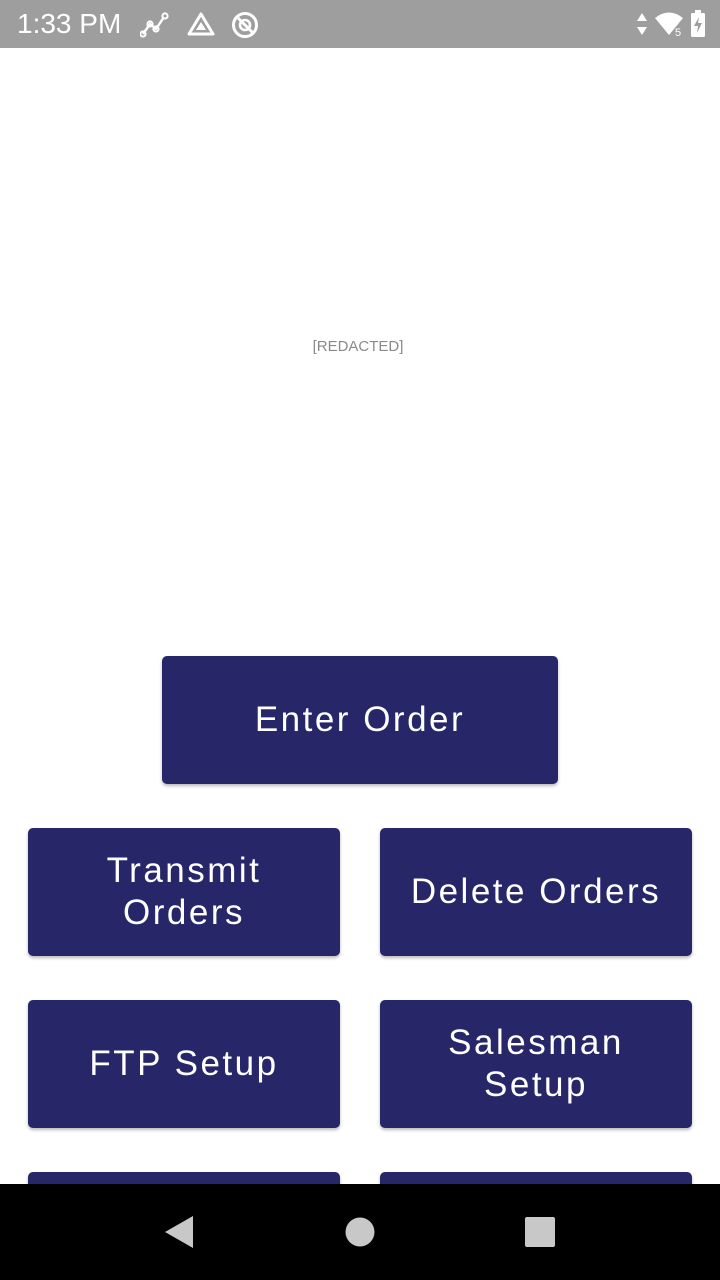 The height and width of the screenshot is (1280, 720). Describe the element at coordinates (540, 1232) in the screenshot. I see `recents-icon` at that location.